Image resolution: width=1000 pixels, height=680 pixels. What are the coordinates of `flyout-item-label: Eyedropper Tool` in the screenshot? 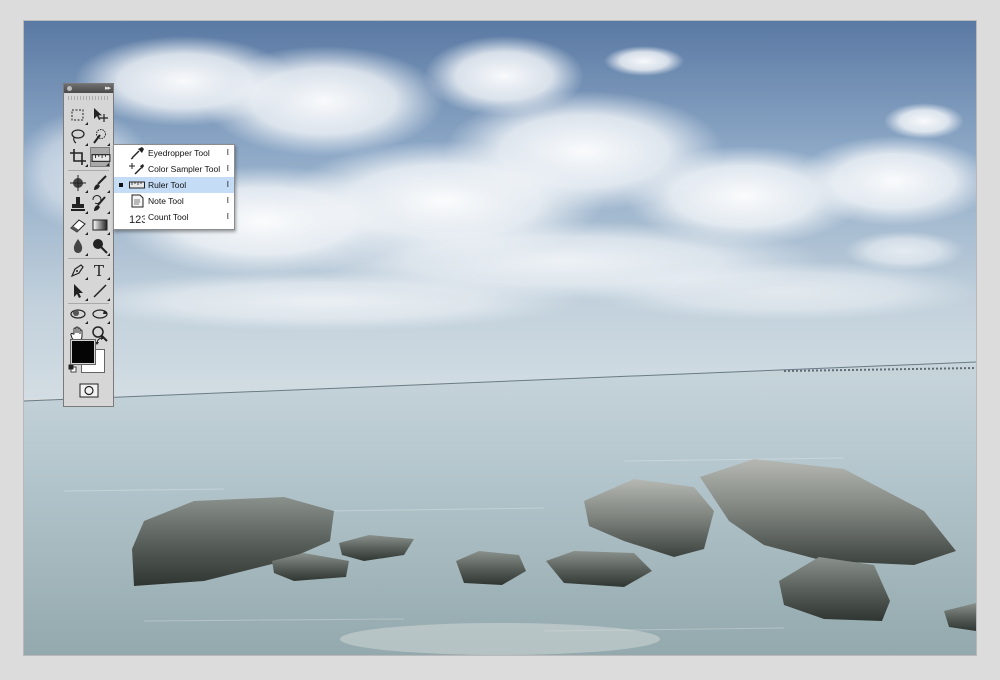 It's located at (179, 153).